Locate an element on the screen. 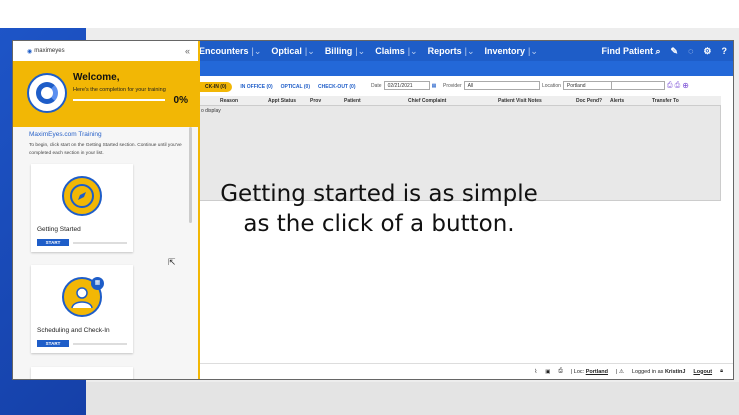 The height and width of the screenshot is (415, 739). logo: ◉ maximeyes is located at coordinates (46, 51).